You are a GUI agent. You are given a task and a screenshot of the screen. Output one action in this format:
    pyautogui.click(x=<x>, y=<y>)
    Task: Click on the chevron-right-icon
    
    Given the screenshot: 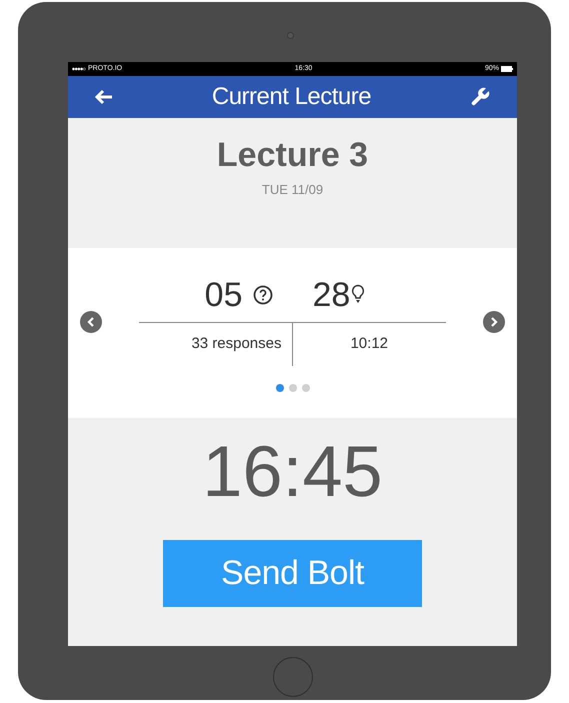 What is the action you would take?
    pyautogui.click(x=494, y=321)
    